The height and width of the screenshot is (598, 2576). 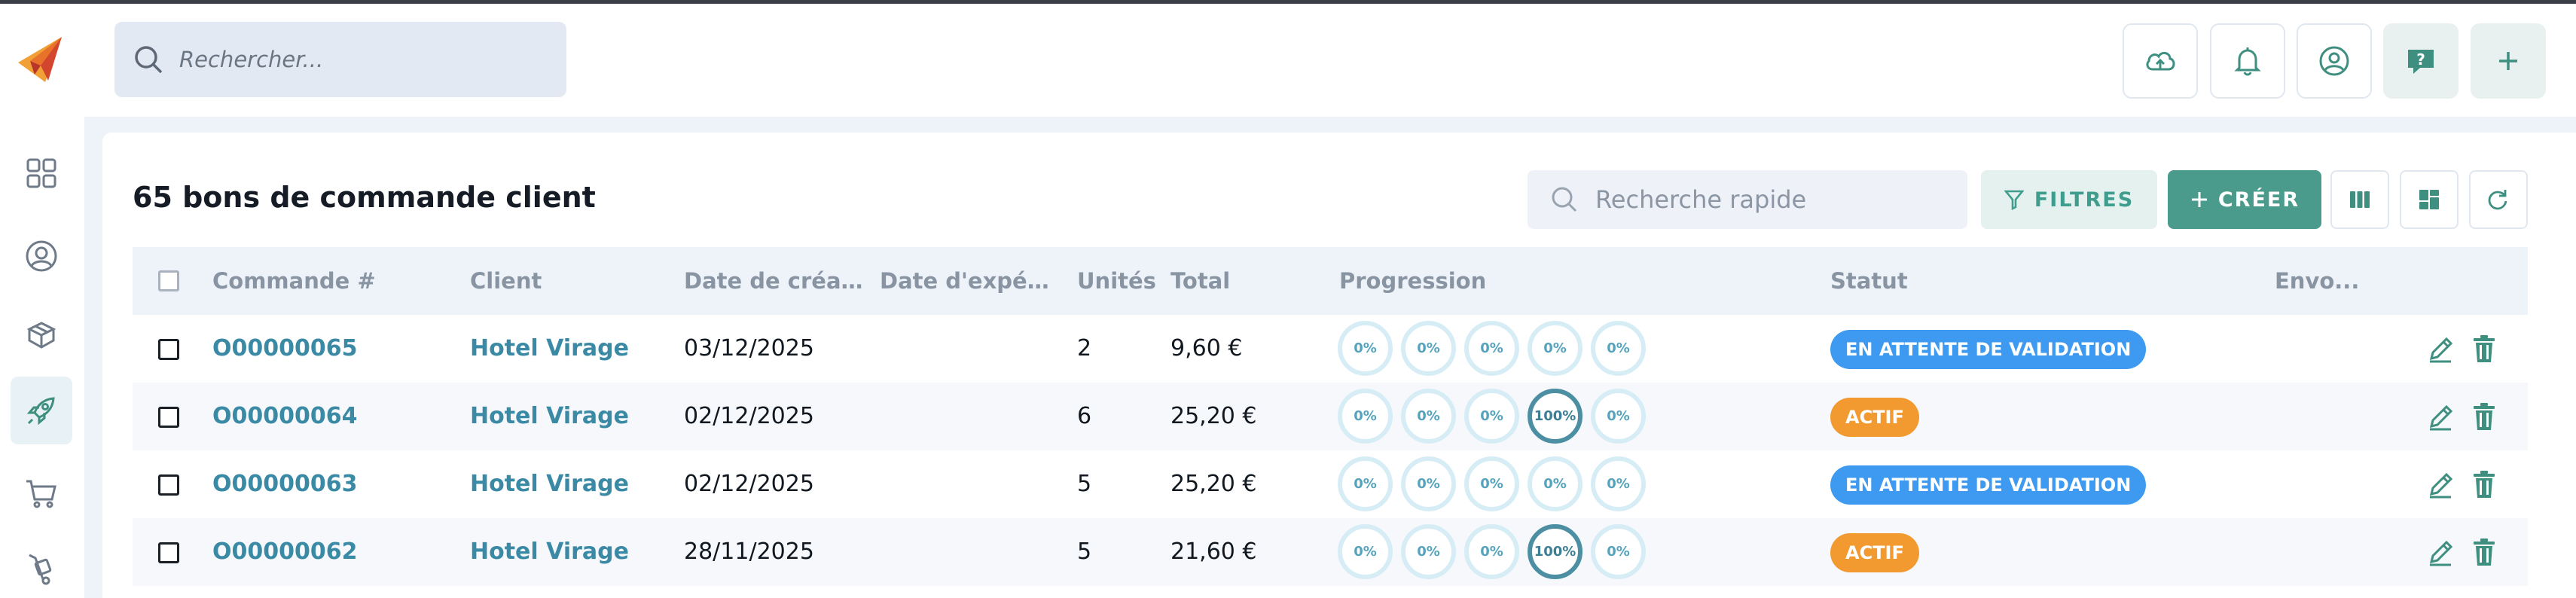 I want to click on order-number-link: O00000064, so click(x=285, y=416).